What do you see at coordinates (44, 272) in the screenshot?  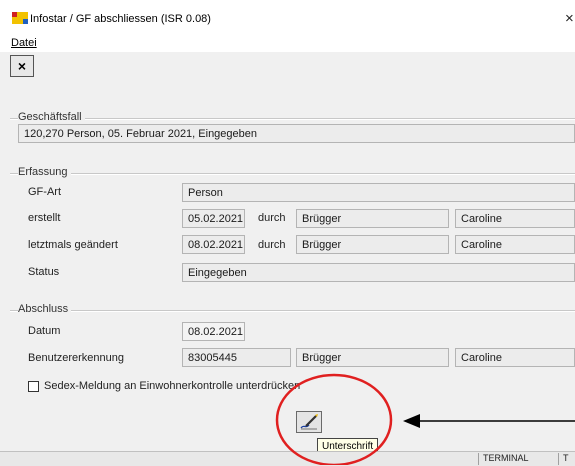 I see `label-status: Status` at bounding box center [44, 272].